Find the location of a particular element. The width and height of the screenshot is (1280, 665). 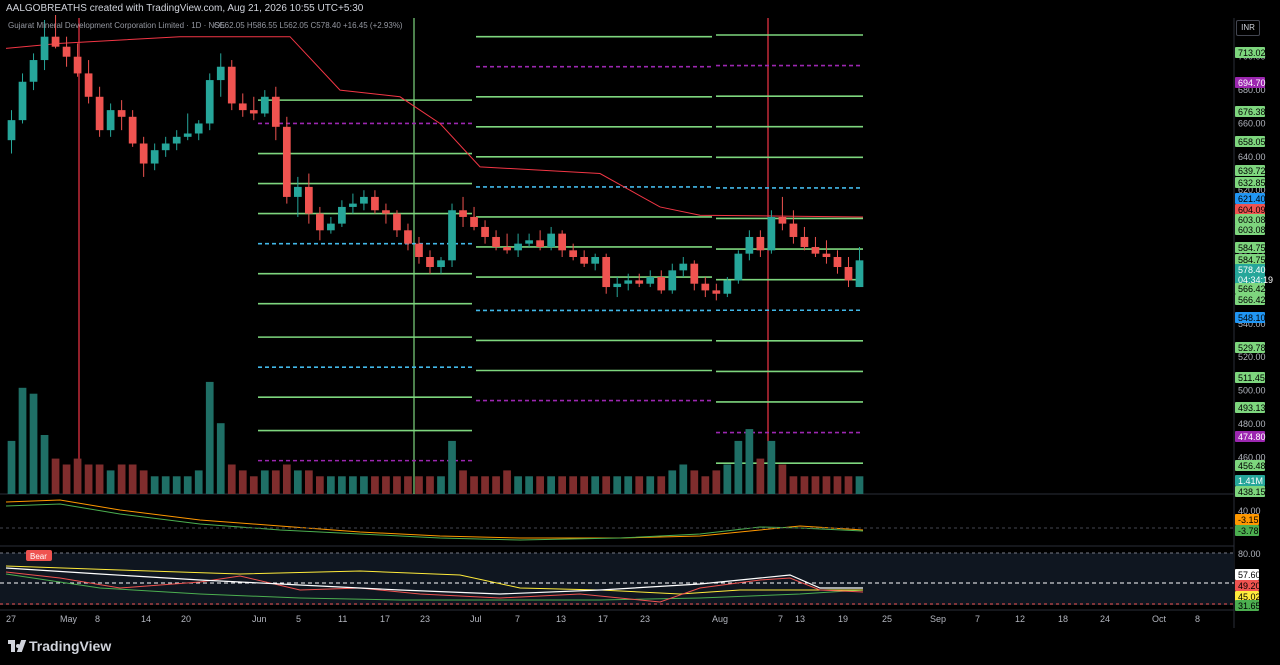

time-tick-label: 8 is located at coordinates (1197, 619).